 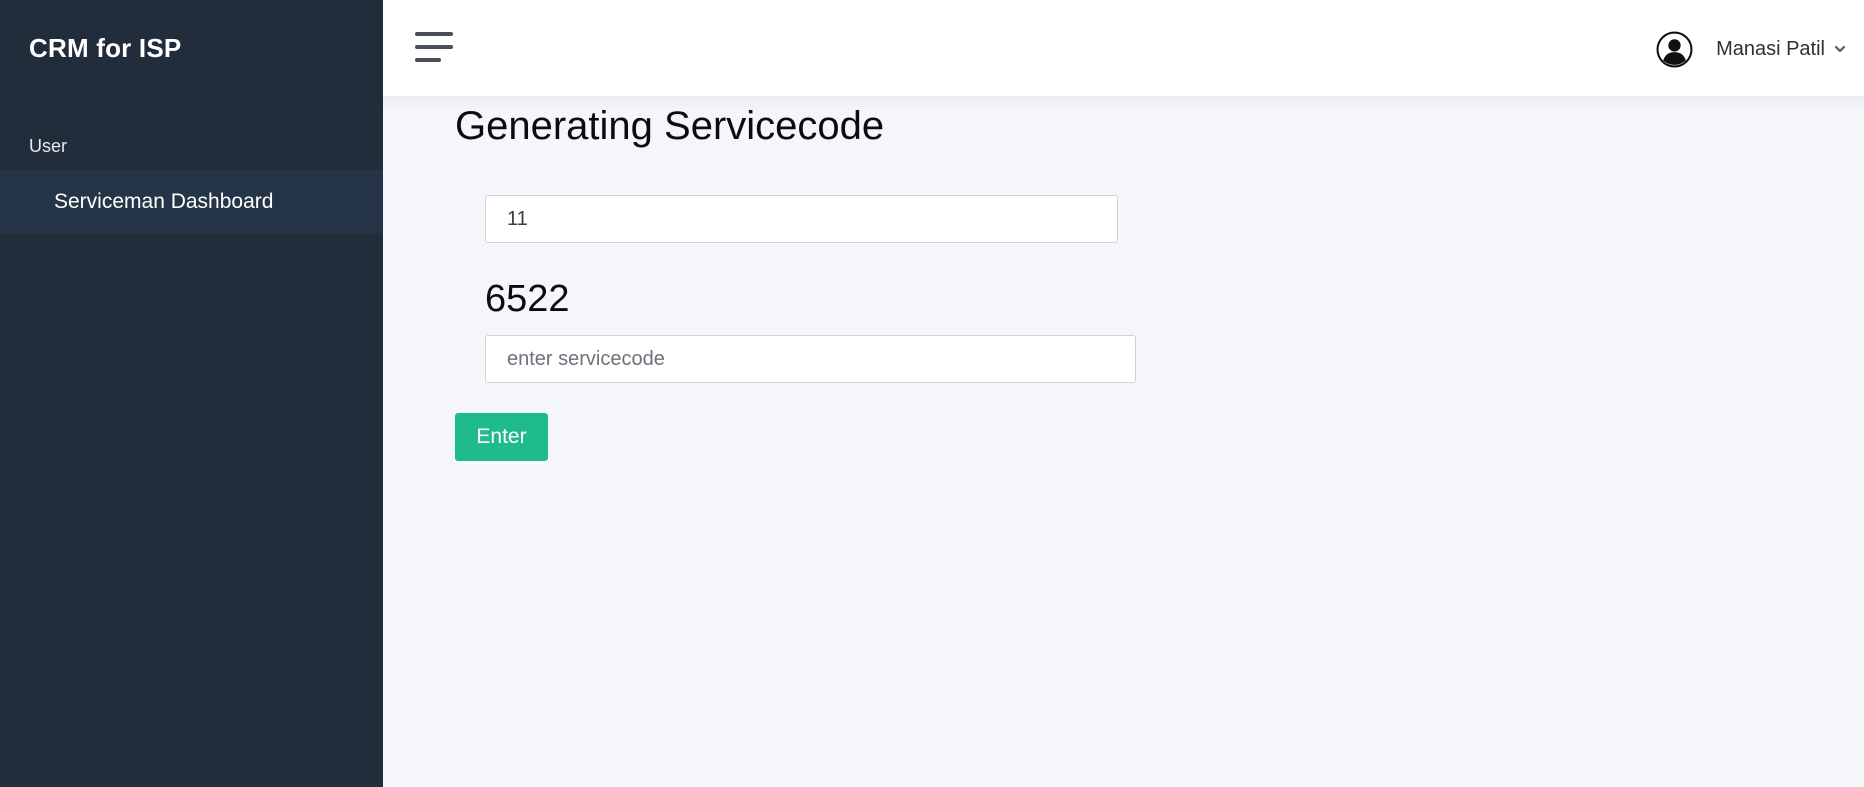 I want to click on top-header: Manasi Patil, so click(x=1123, y=48).